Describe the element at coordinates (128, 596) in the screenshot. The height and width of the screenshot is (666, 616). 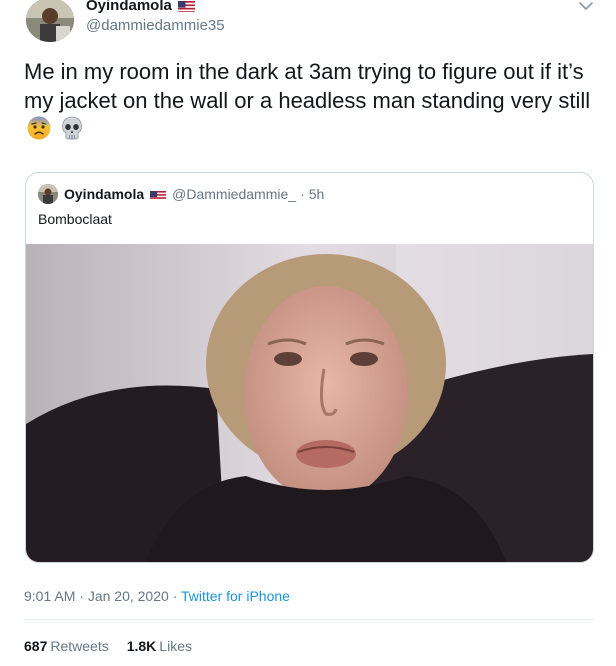
I see `tweet-date: Jan 20, 2020` at that location.